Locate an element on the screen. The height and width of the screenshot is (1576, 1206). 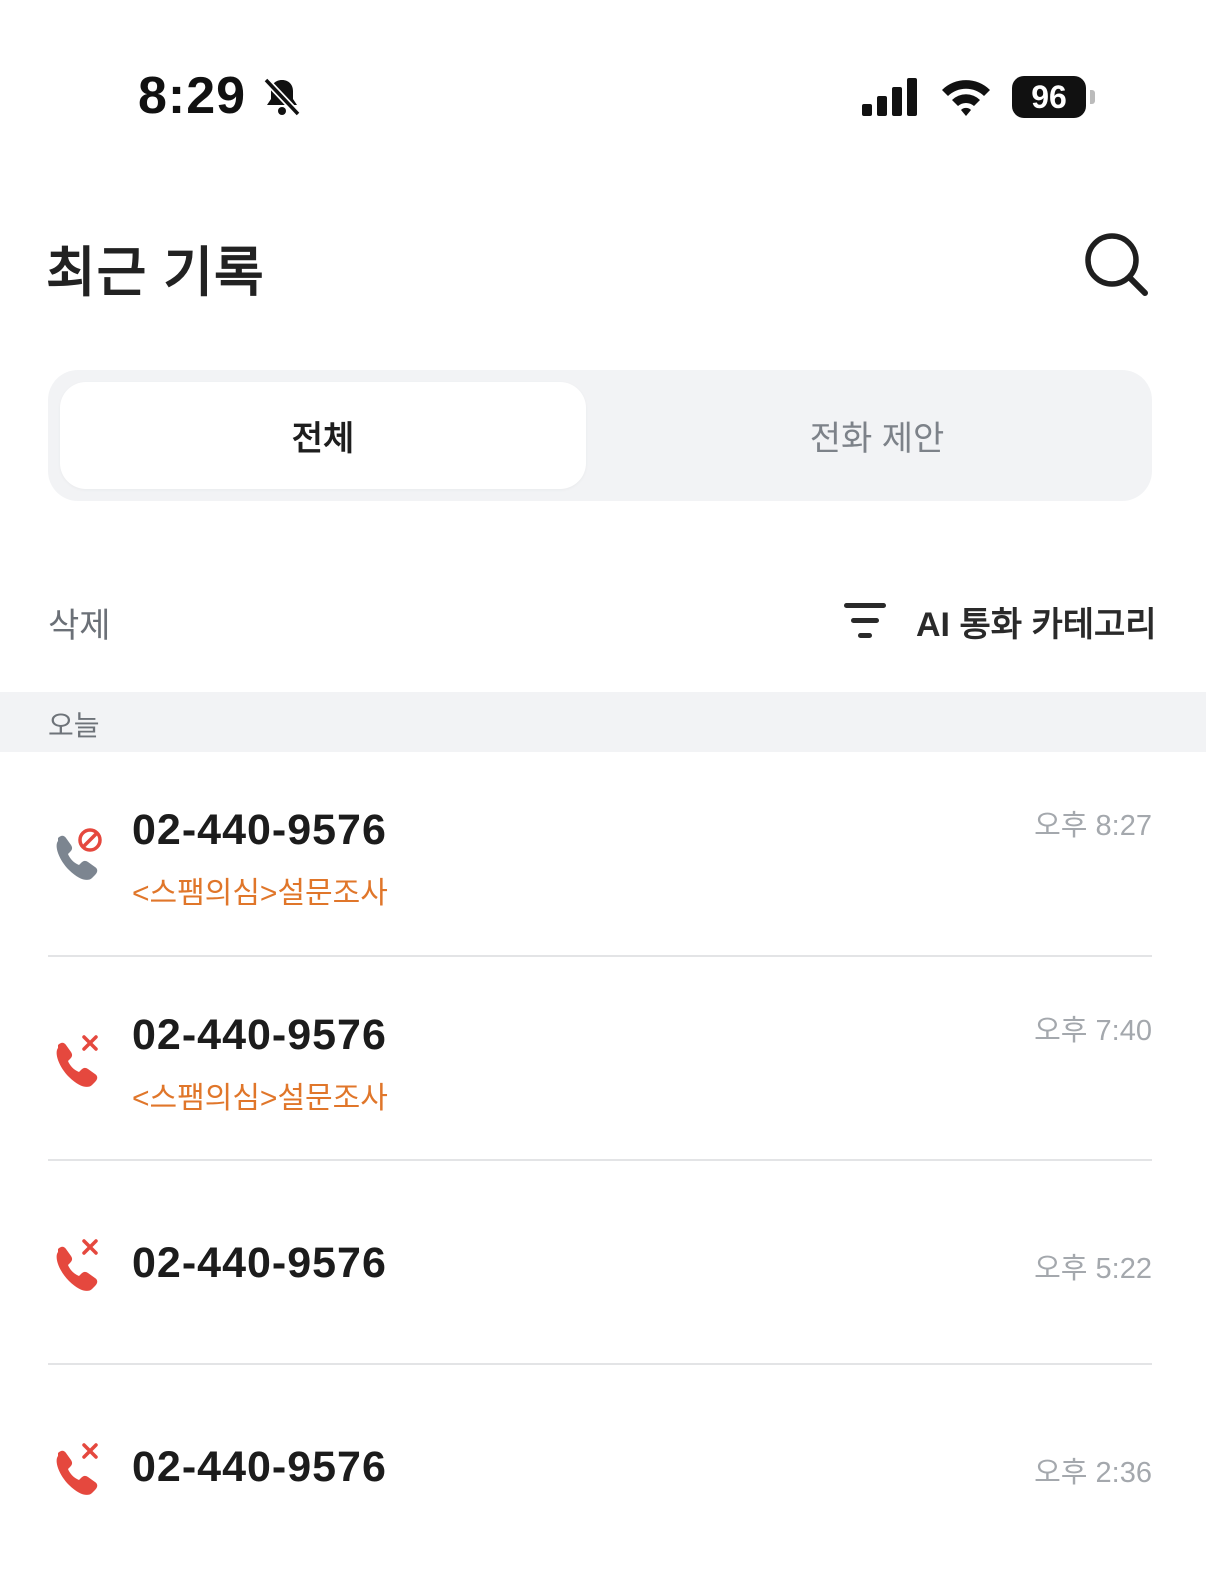
call-time: 오후 8:27 is located at coordinates (1093, 826).